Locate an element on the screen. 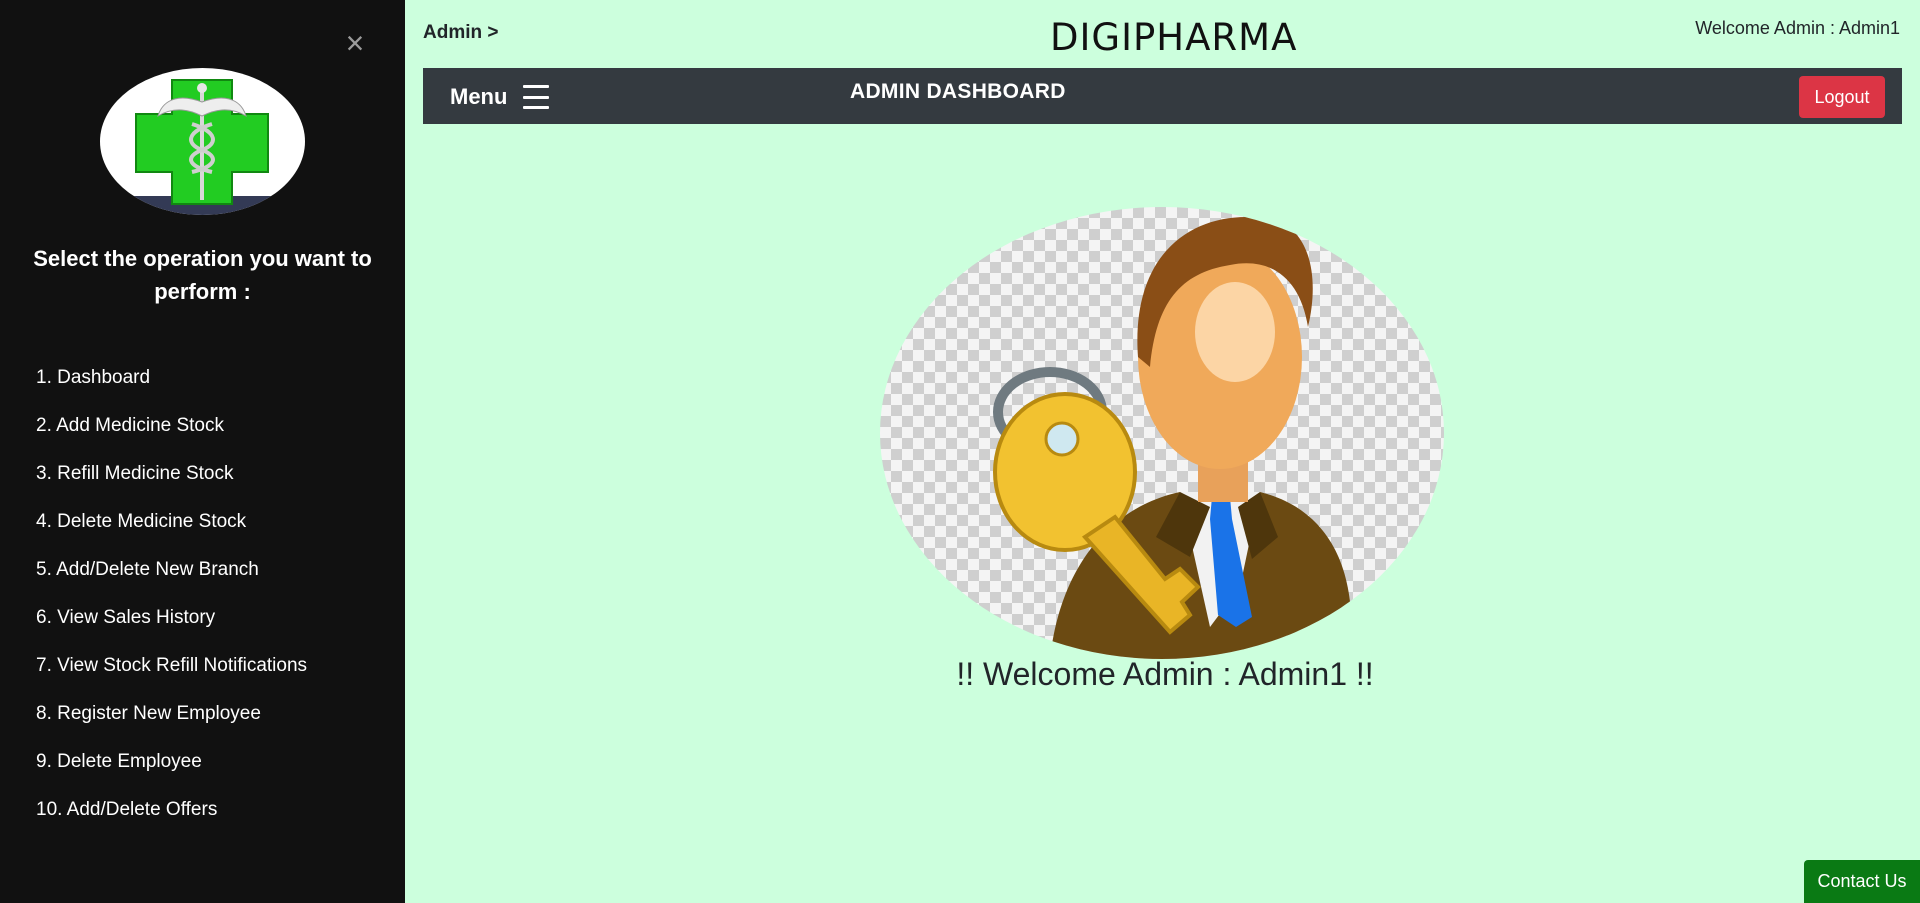 This screenshot has width=1920, height=903. sidebar-item-add-delete-offers: 10. Add/Delete Offers is located at coordinates (171, 814).